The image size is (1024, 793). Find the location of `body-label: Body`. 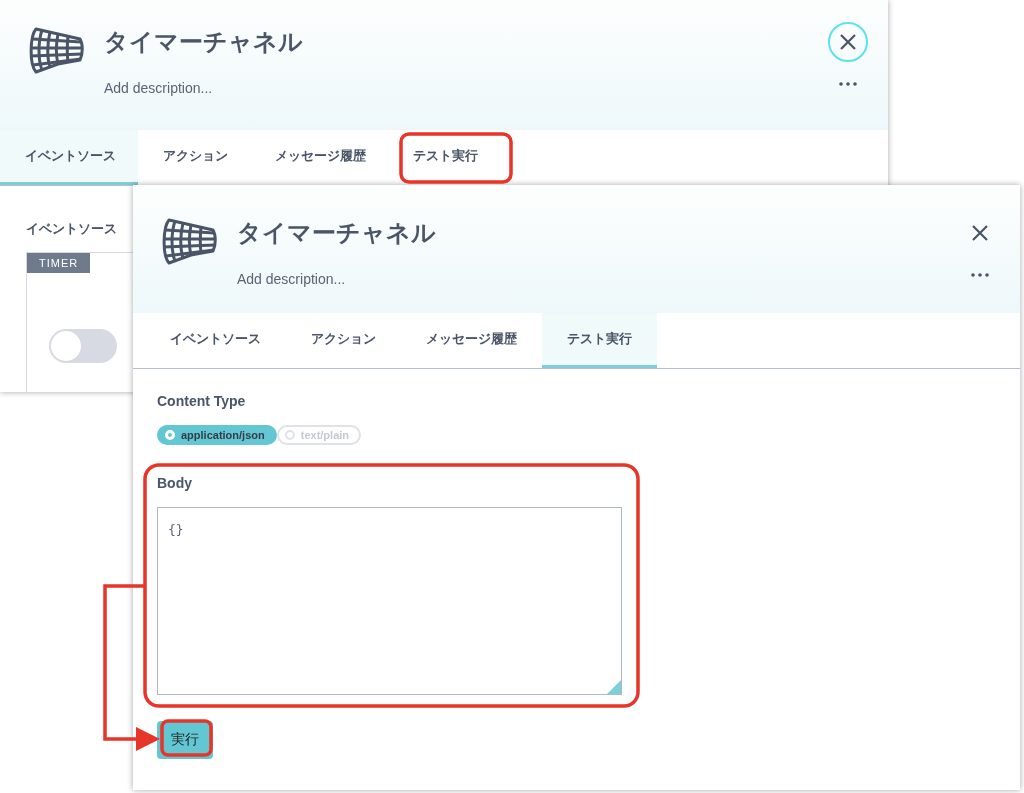

body-label: Body is located at coordinates (175, 483).